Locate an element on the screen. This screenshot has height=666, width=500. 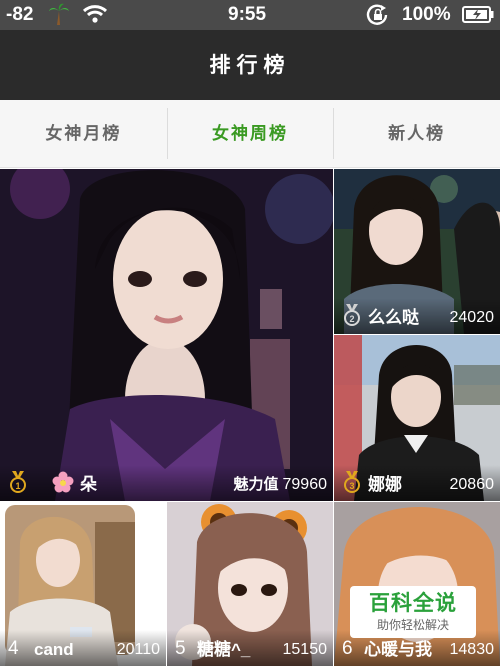
bronze-medal-icon: 3 is located at coordinates (352, 482).